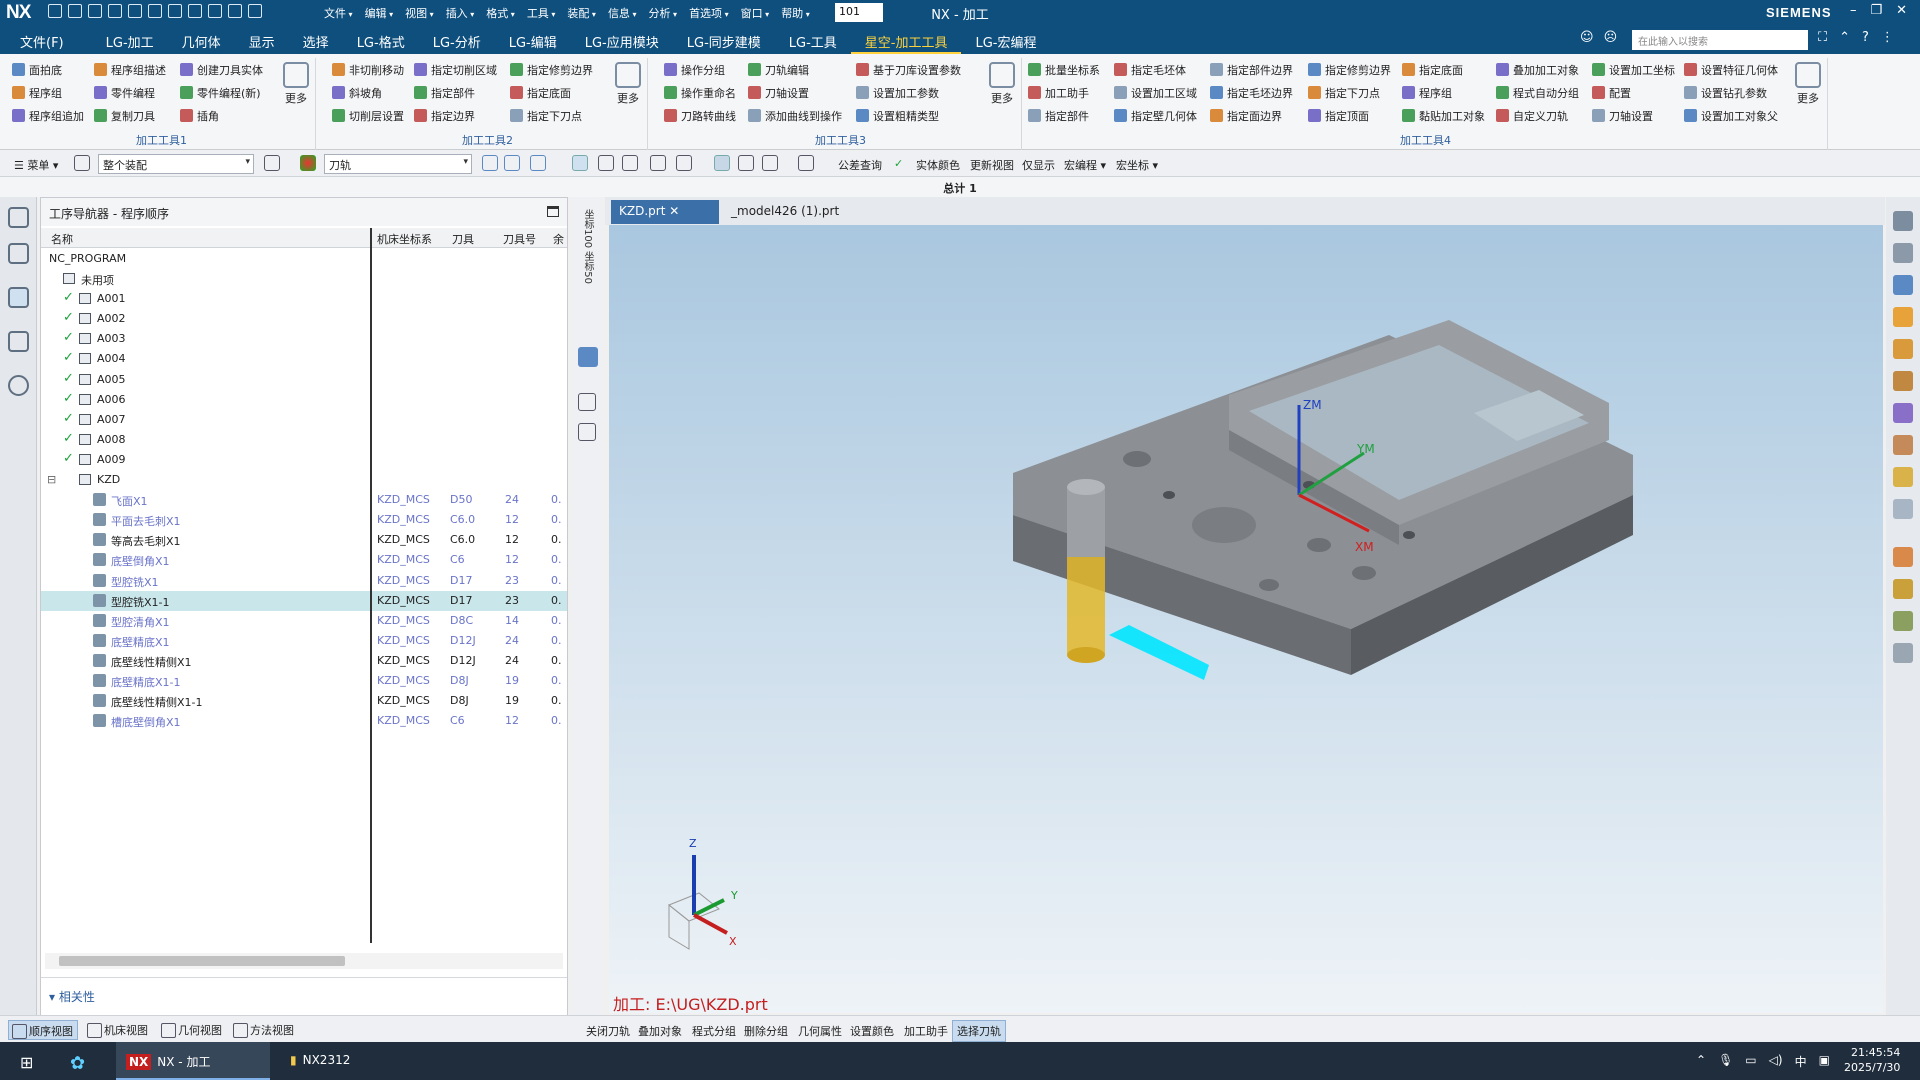 Image resolution: width=1920 pixels, height=1080 pixels. What do you see at coordinates (1137, 165) in the screenshot?
I see `macro-coord-button: 宏坐标 ▾` at bounding box center [1137, 165].